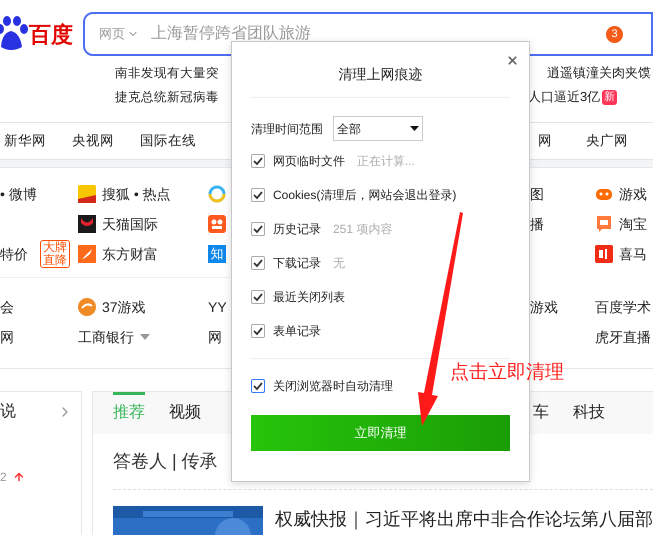 This screenshot has height=535, width=653. What do you see at coordinates (333, 386) in the screenshot?
I see `option-label: 关闭浏览器时自动清理` at bounding box center [333, 386].